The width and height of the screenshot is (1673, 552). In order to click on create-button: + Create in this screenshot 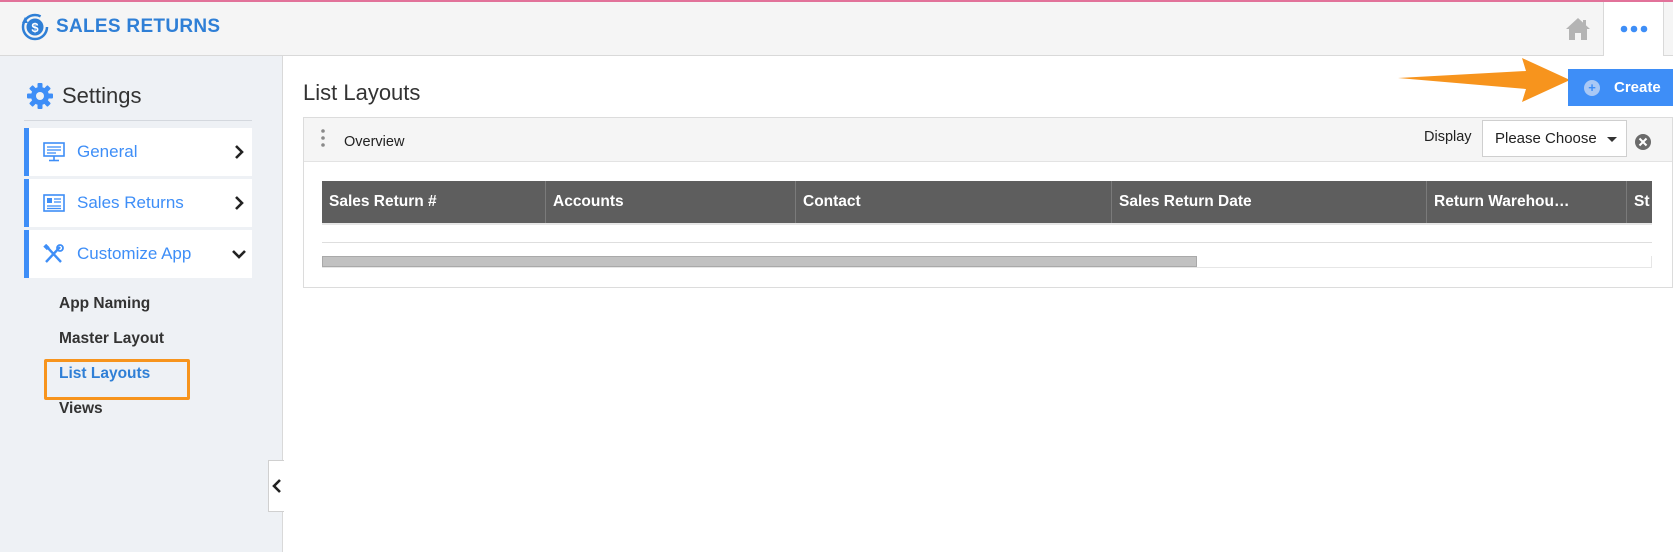, I will do `click(1620, 87)`.